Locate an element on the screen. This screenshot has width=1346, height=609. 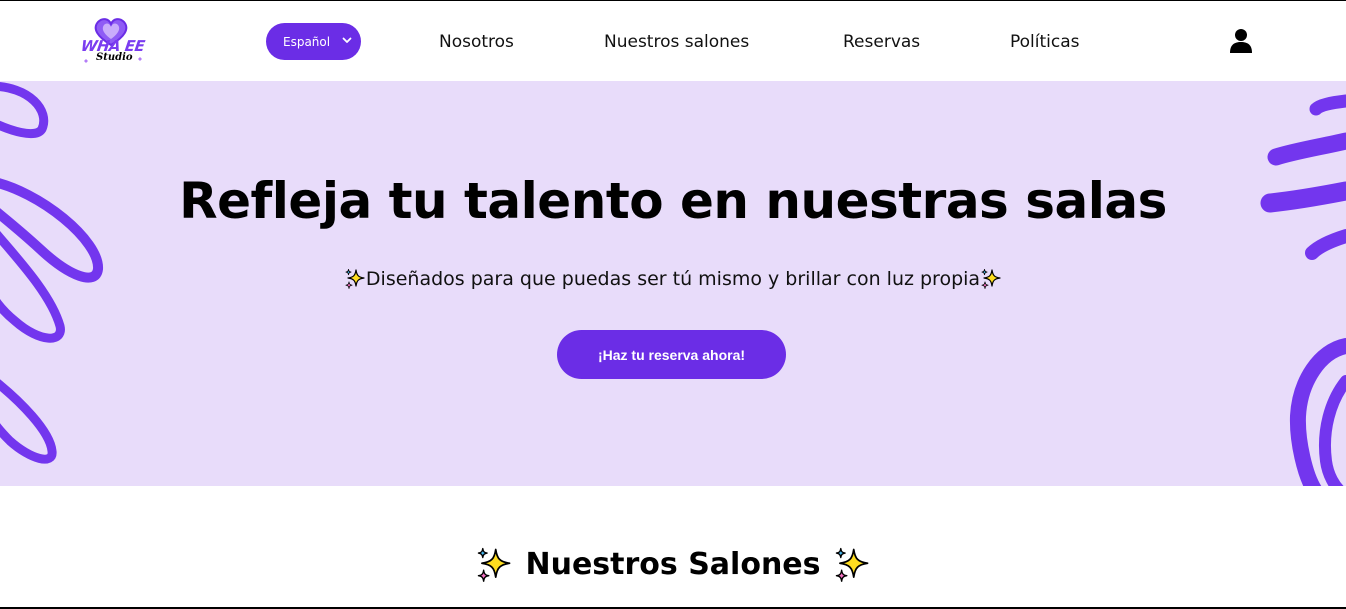
language-select: Español is located at coordinates (313, 41).